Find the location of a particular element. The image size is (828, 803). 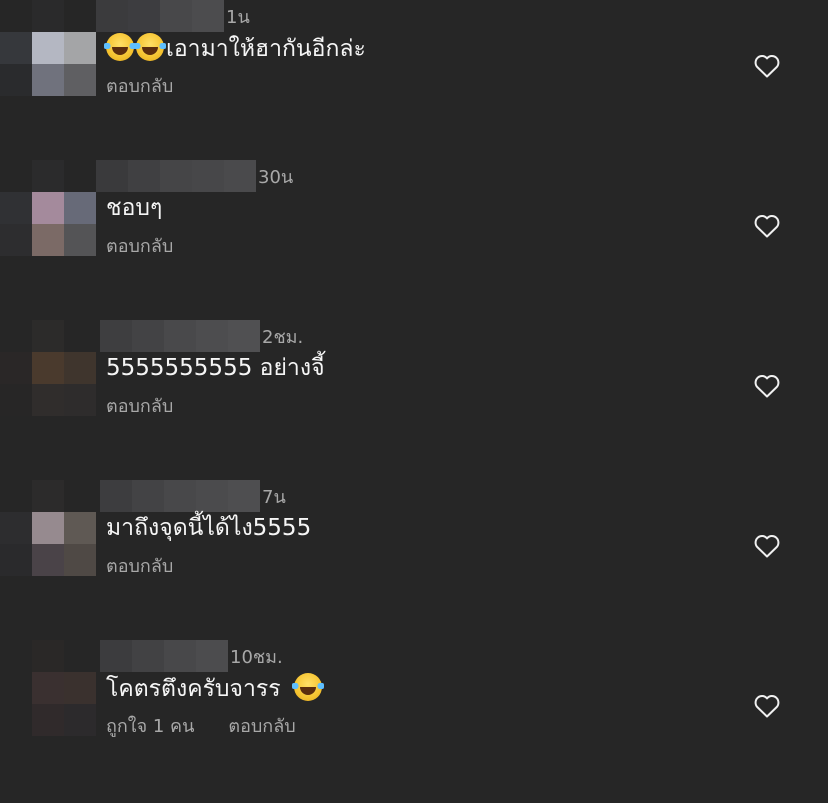

comment-time: 2ชม. is located at coordinates (283, 337).